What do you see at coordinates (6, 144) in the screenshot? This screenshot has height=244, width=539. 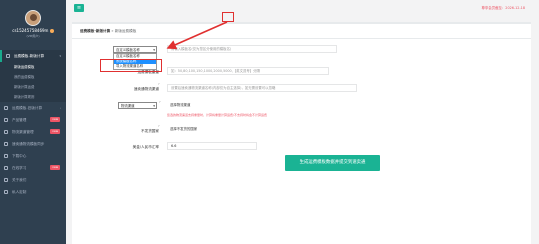 I see `sync-icon` at bounding box center [6, 144].